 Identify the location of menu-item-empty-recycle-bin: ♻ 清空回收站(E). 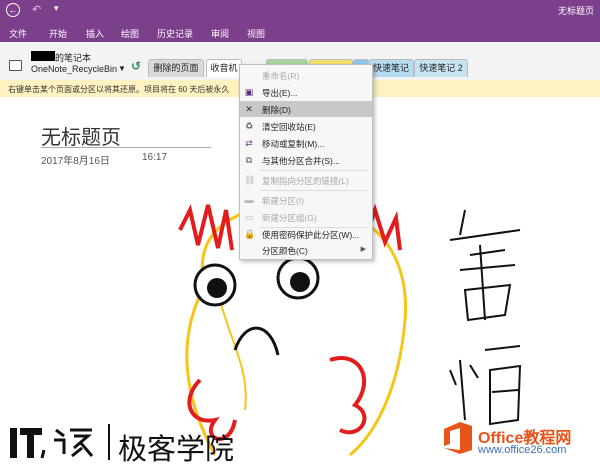
(306, 126).